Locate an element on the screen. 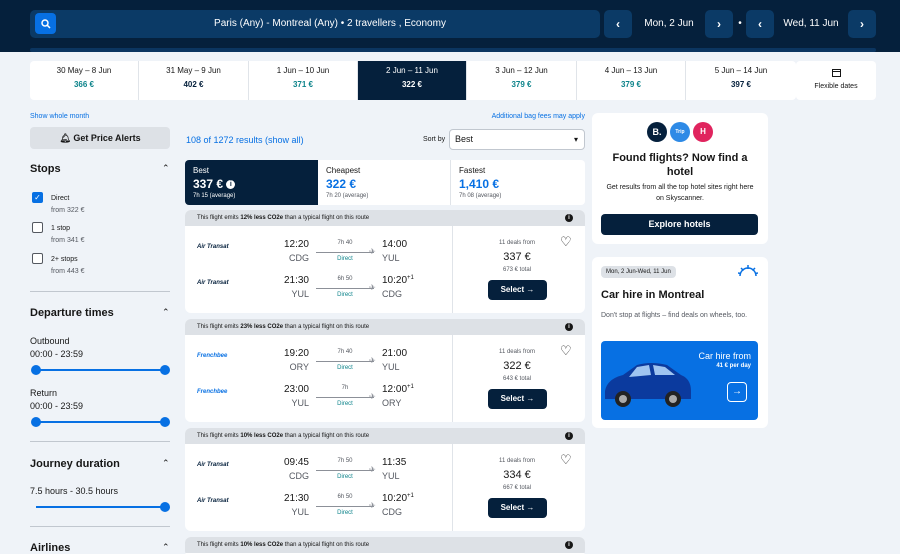  sort-select: Best ▾ is located at coordinates (517, 139).